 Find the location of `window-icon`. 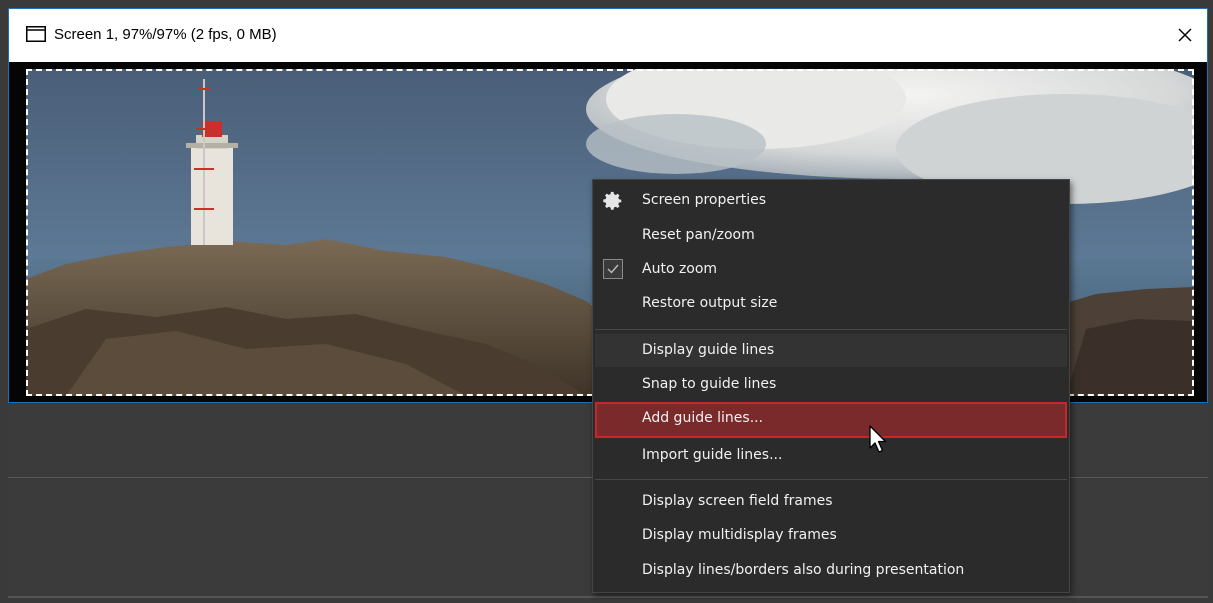

window-icon is located at coordinates (36, 34).